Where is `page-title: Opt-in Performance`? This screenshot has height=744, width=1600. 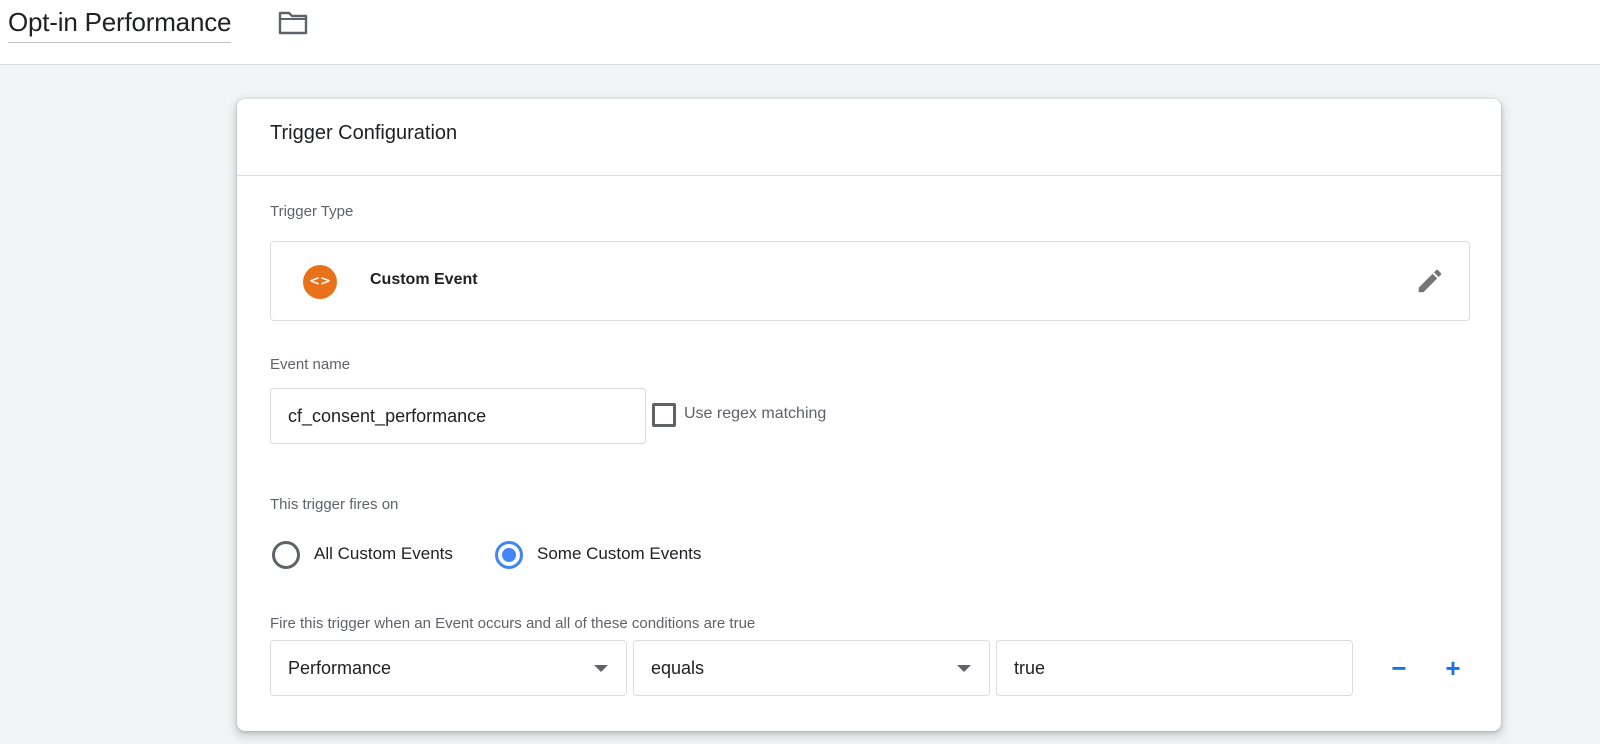
page-title: Opt-in Performance is located at coordinates (119, 22).